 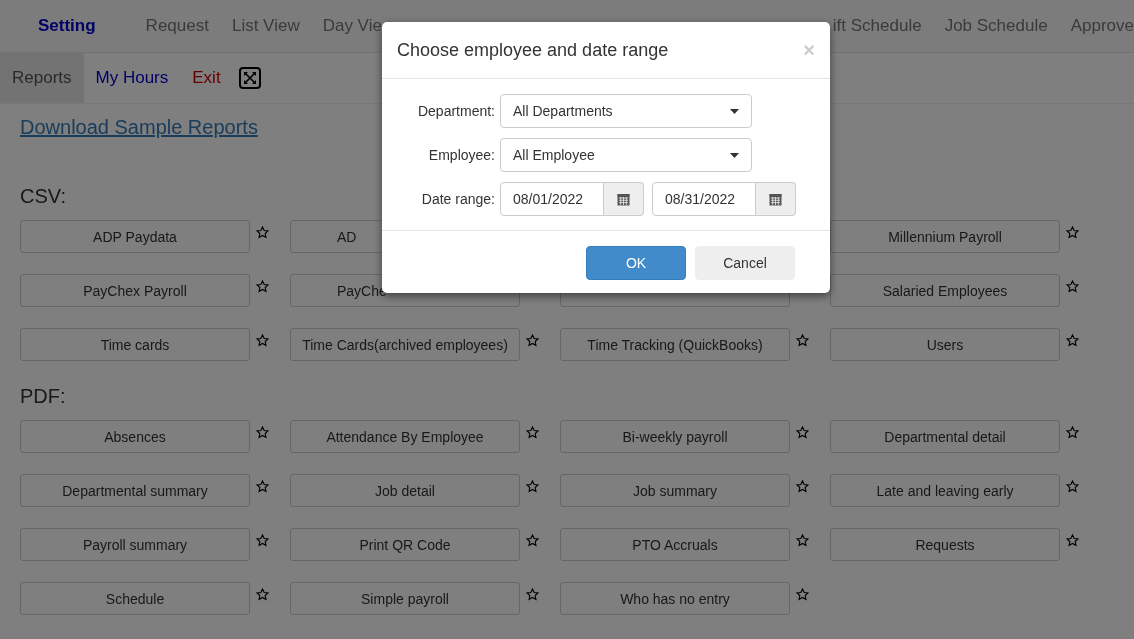 What do you see at coordinates (43, 396) in the screenshot?
I see `section-heading: PDF:` at bounding box center [43, 396].